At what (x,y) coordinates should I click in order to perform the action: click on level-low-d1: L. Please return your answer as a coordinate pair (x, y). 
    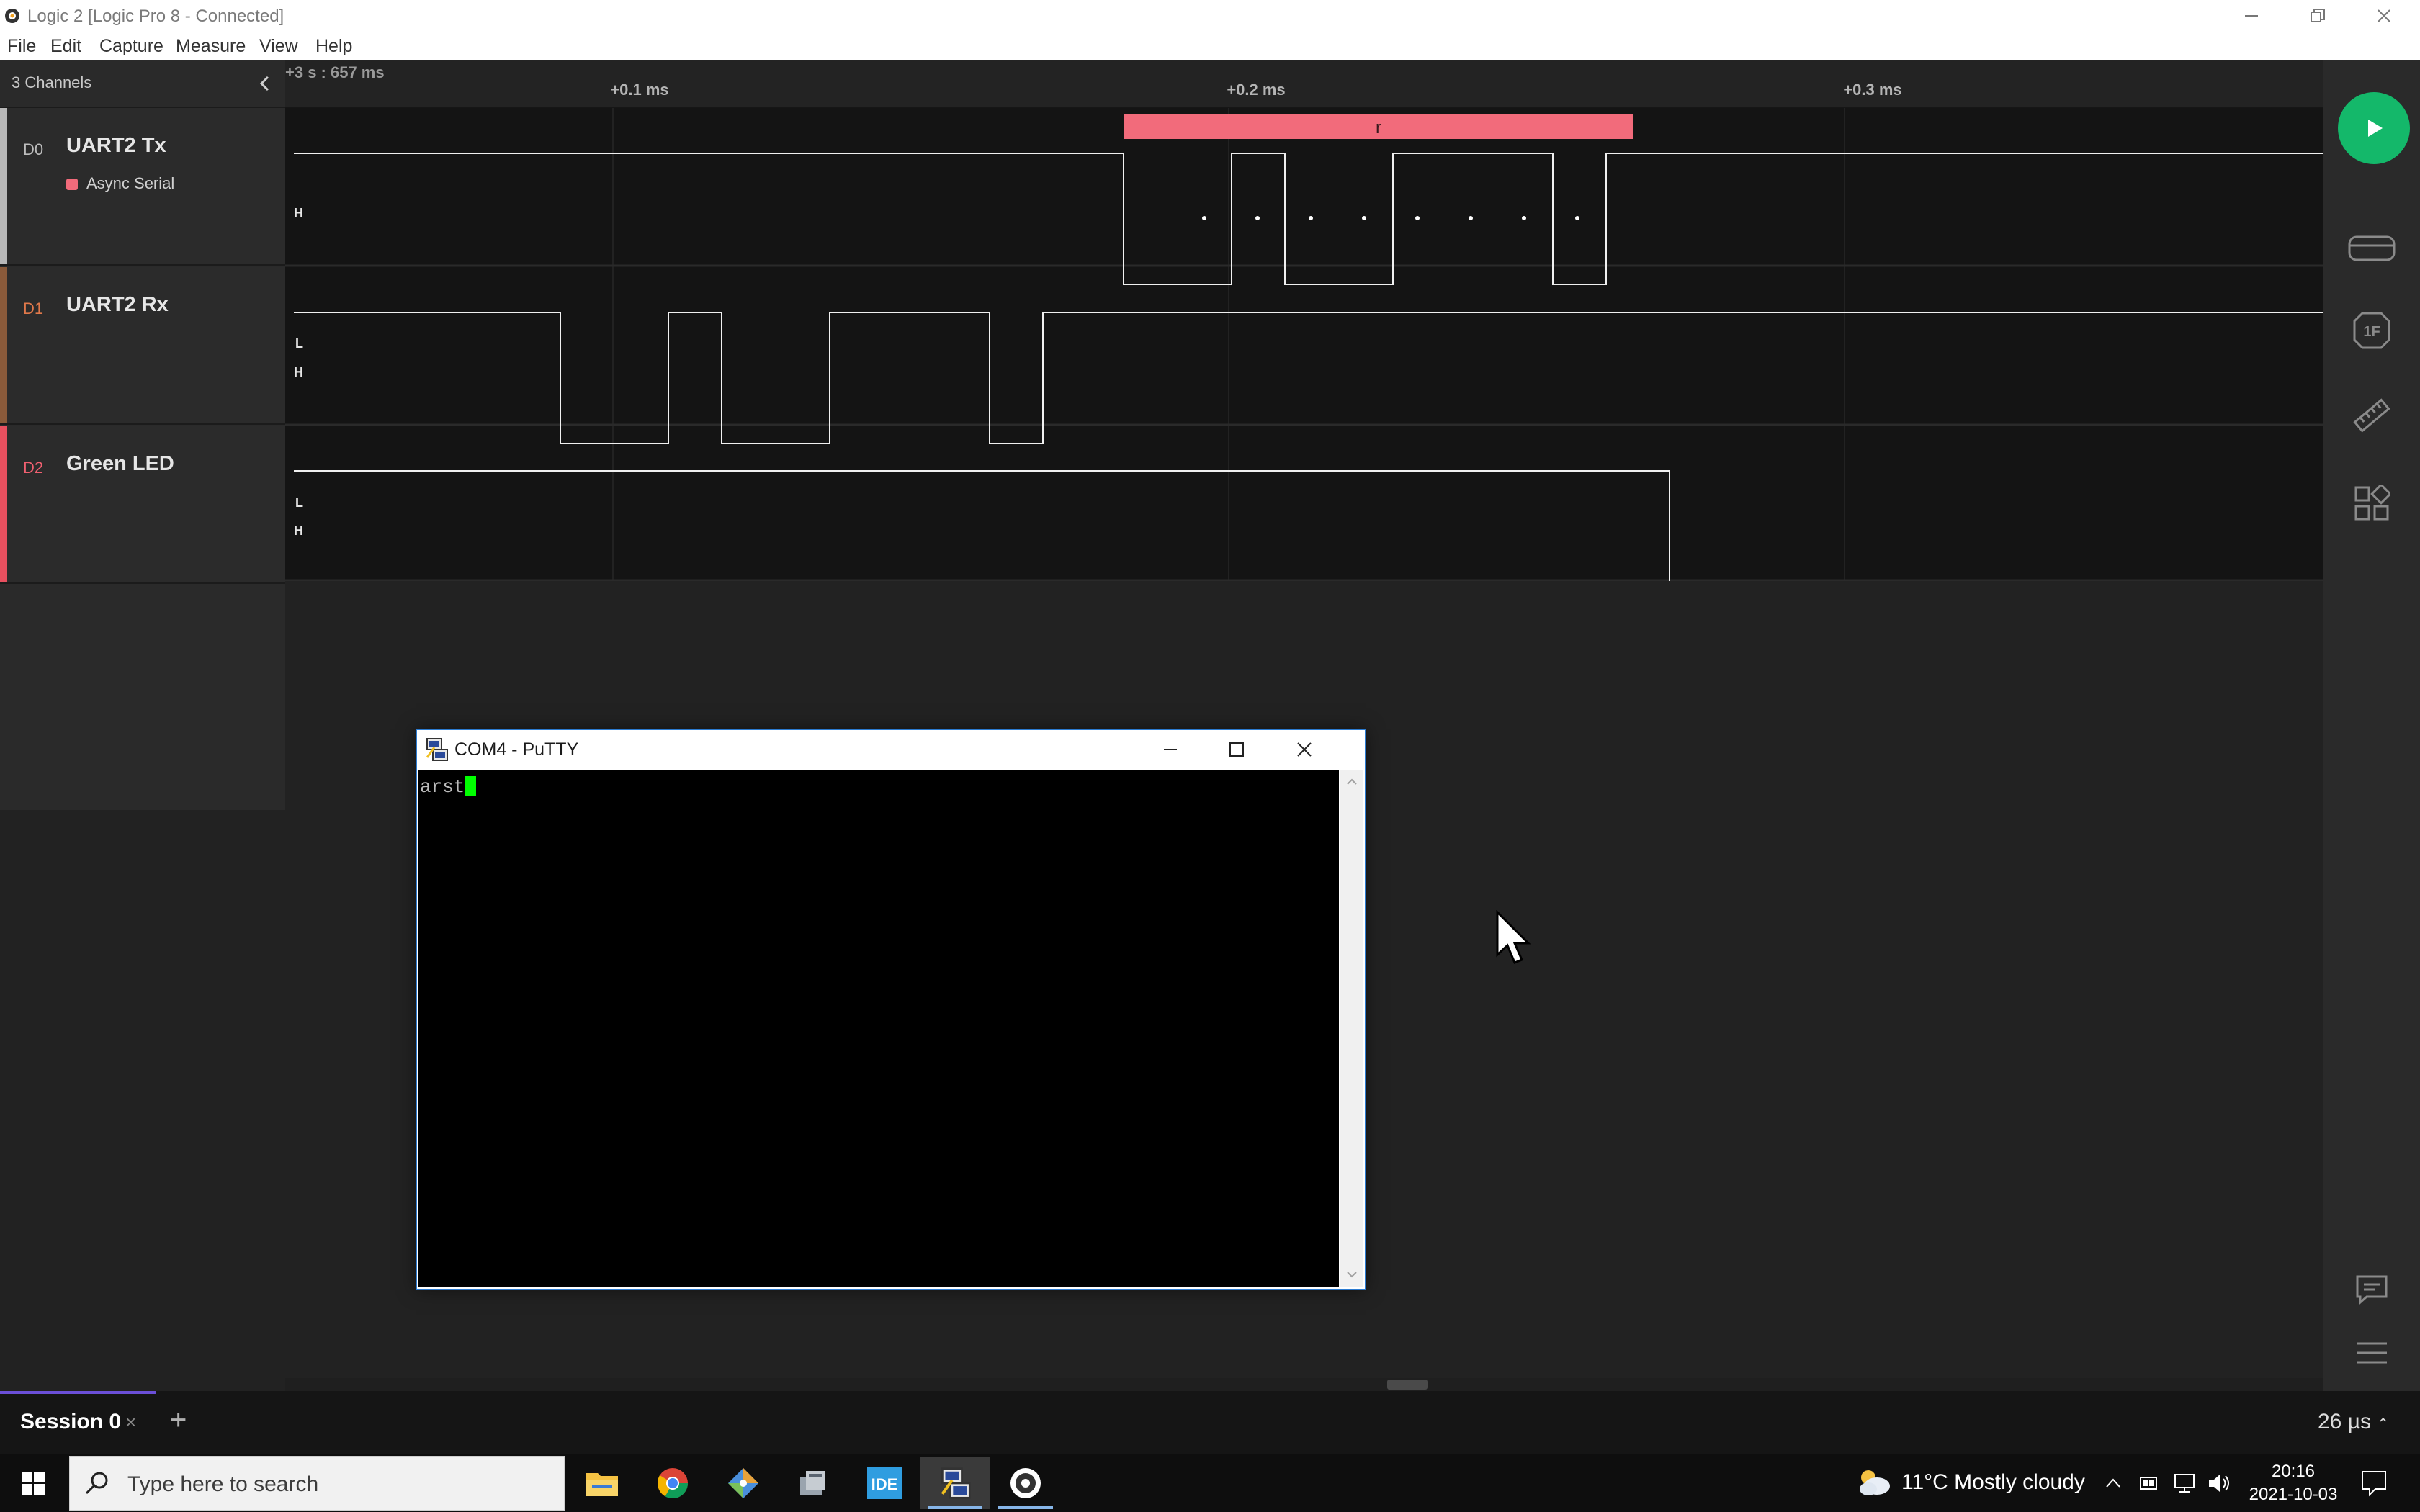
    Looking at the image, I should click on (299, 502).